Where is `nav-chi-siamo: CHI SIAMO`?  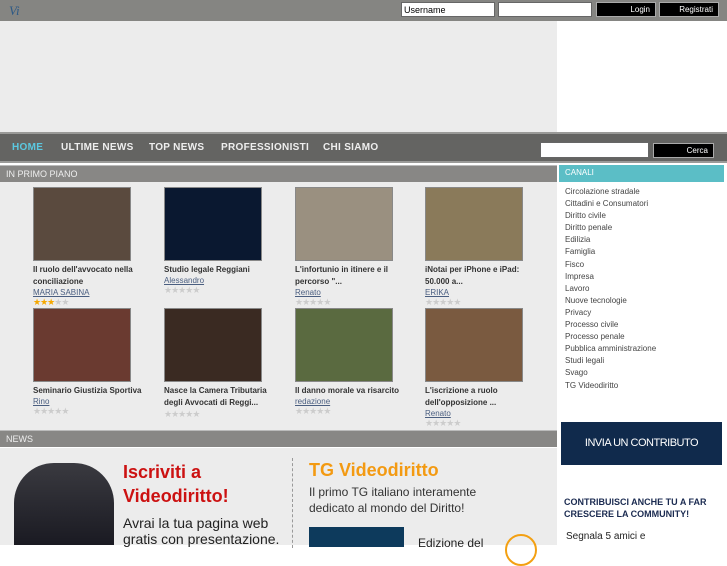 nav-chi-siamo: CHI SIAMO is located at coordinates (350, 147).